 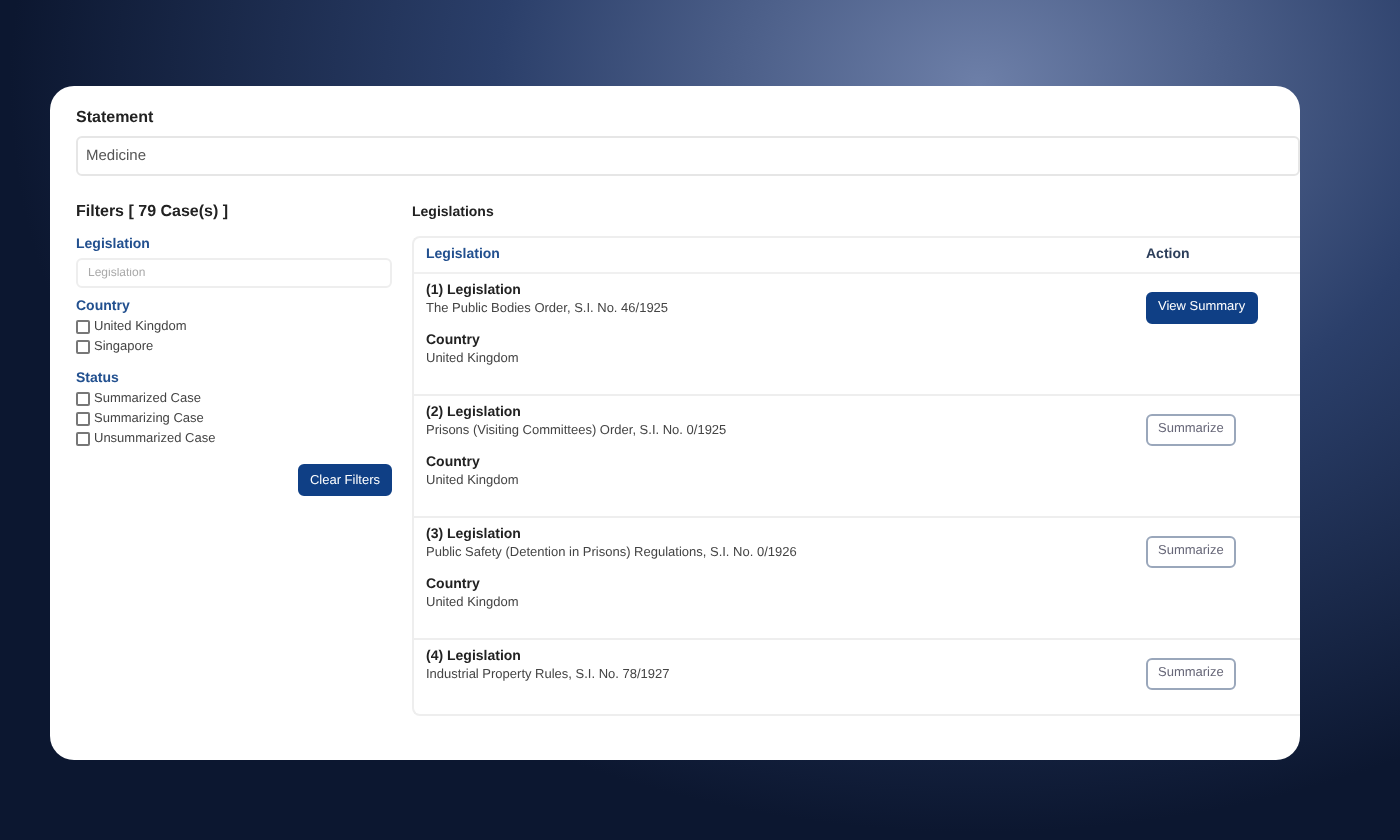 I want to click on filters-title: Filters [ 79 Case(s) ], so click(x=153, y=211).